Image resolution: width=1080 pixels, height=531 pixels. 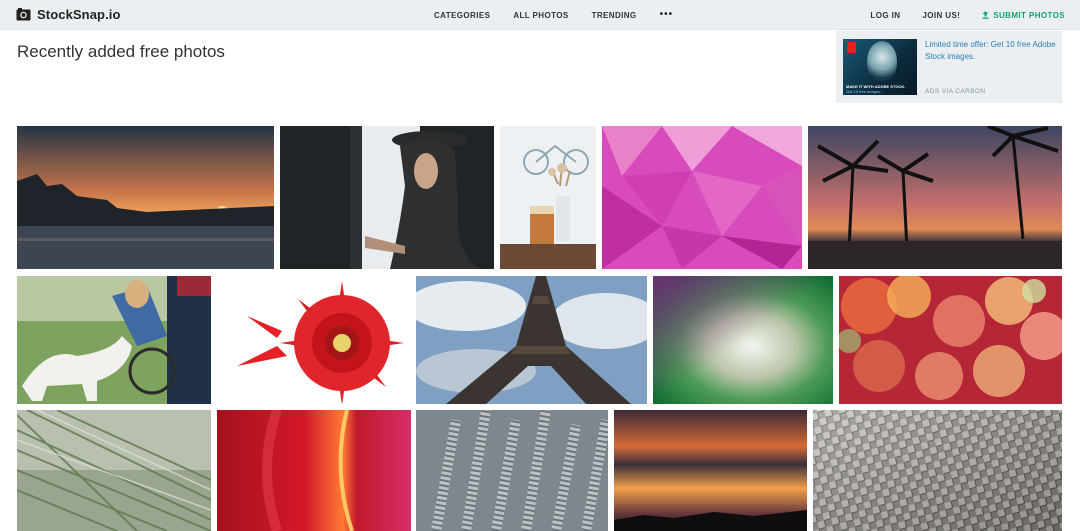 I want to click on photo-metal-screws, so click(x=512, y=470).